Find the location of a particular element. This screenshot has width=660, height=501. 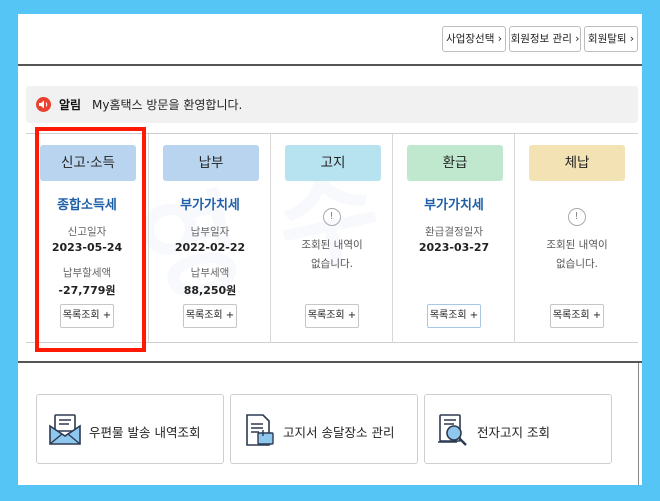

highlight-box is located at coordinates (90, 239).